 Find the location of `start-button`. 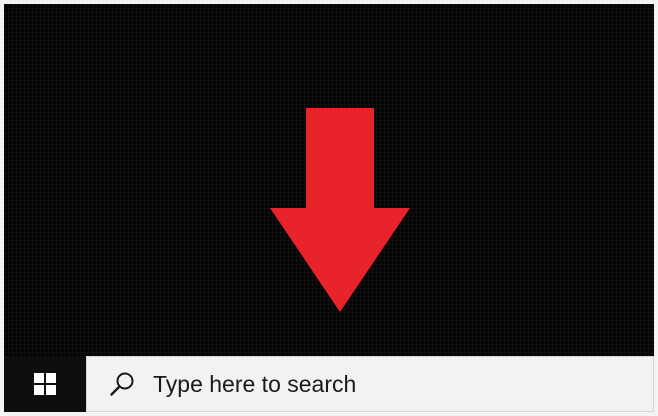

start-button is located at coordinates (45, 384).